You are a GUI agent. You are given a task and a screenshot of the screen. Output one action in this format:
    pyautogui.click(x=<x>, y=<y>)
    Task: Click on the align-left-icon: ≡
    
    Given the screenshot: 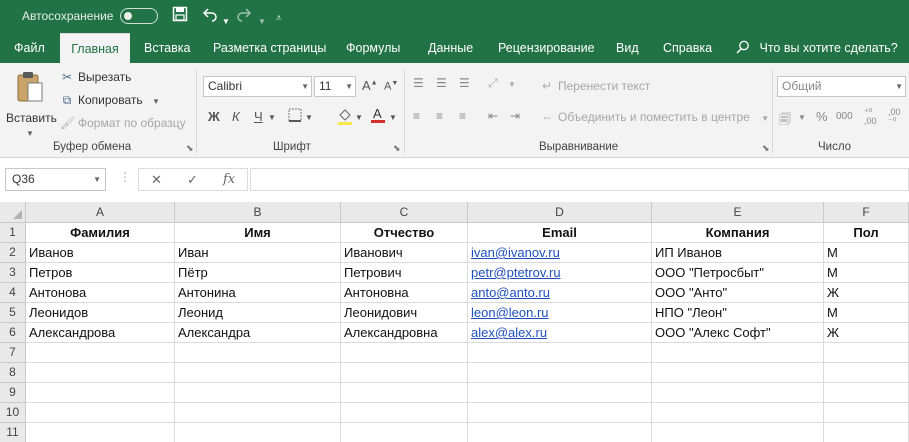 What is the action you would take?
    pyautogui.click(x=416, y=116)
    